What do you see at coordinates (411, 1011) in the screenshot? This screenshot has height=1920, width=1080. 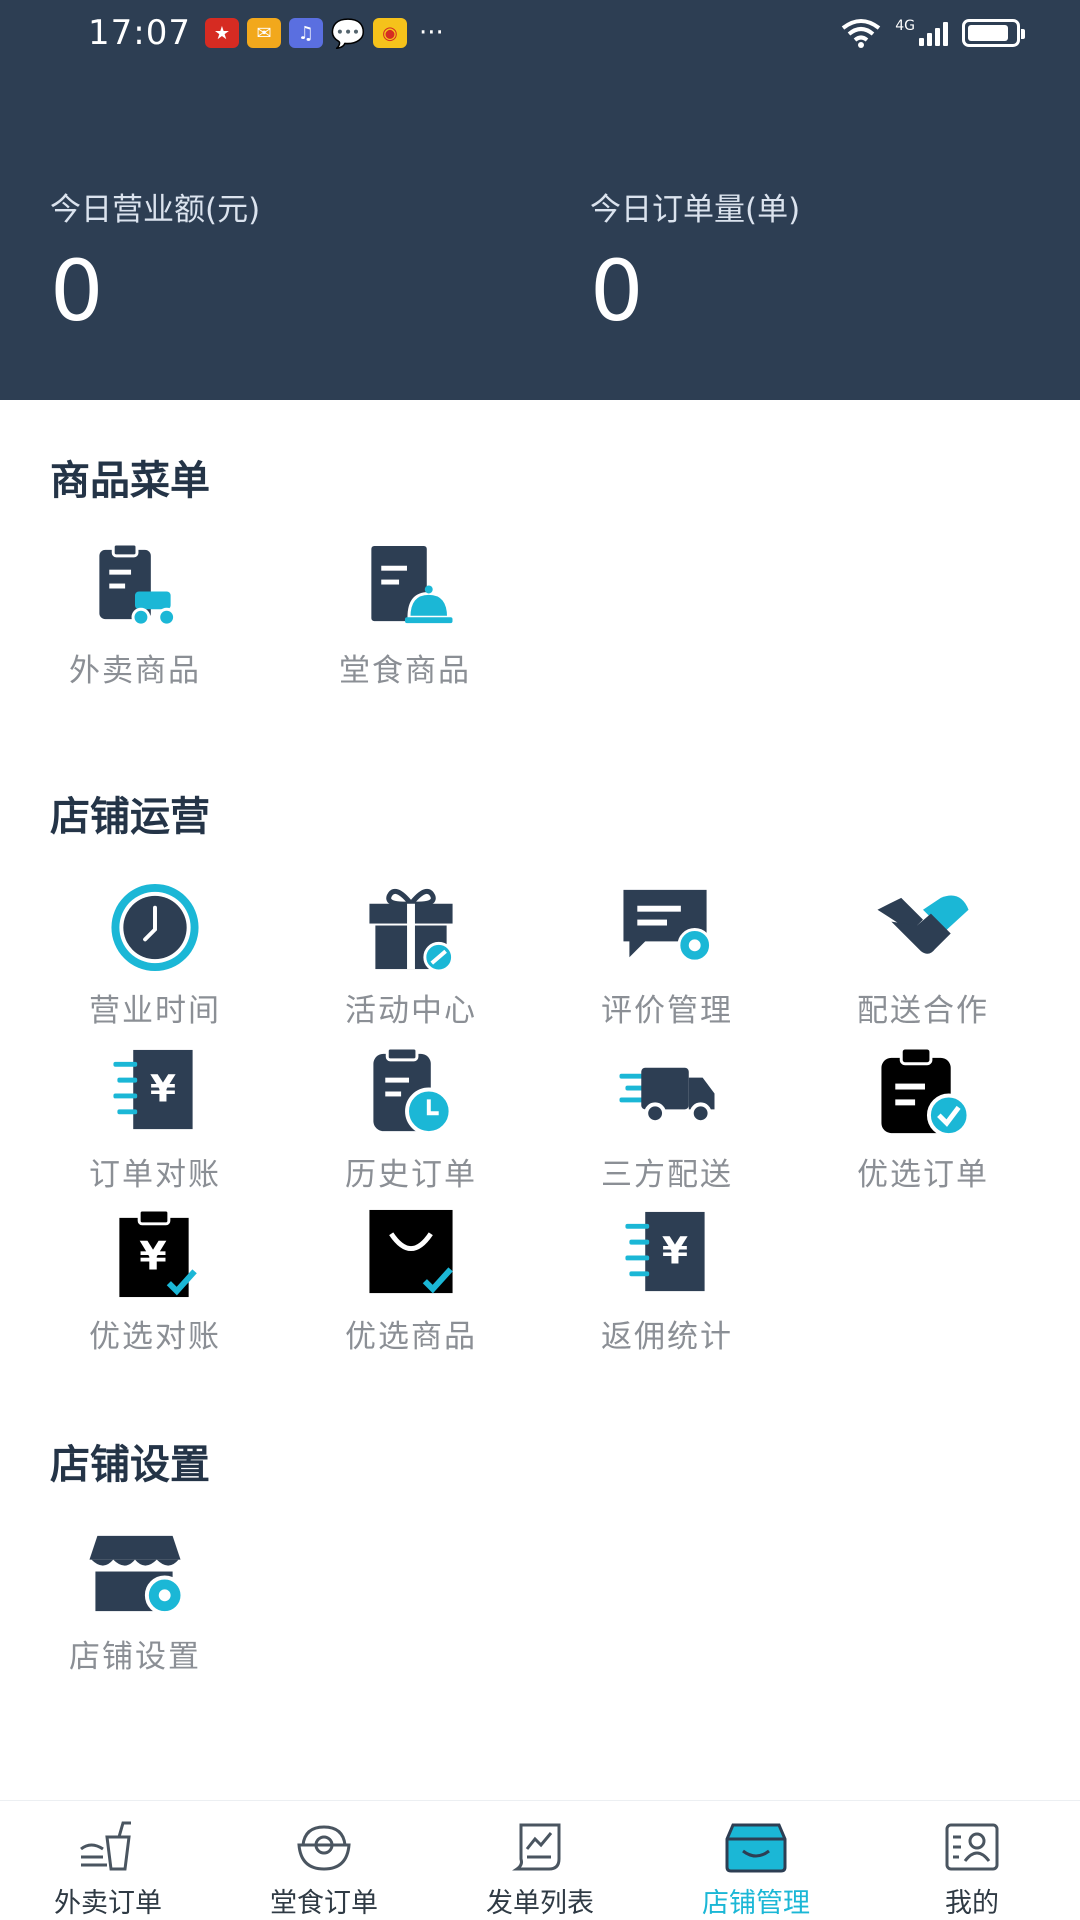 I see `tile-label: 活动中心` at bounding box center [411, 1011].